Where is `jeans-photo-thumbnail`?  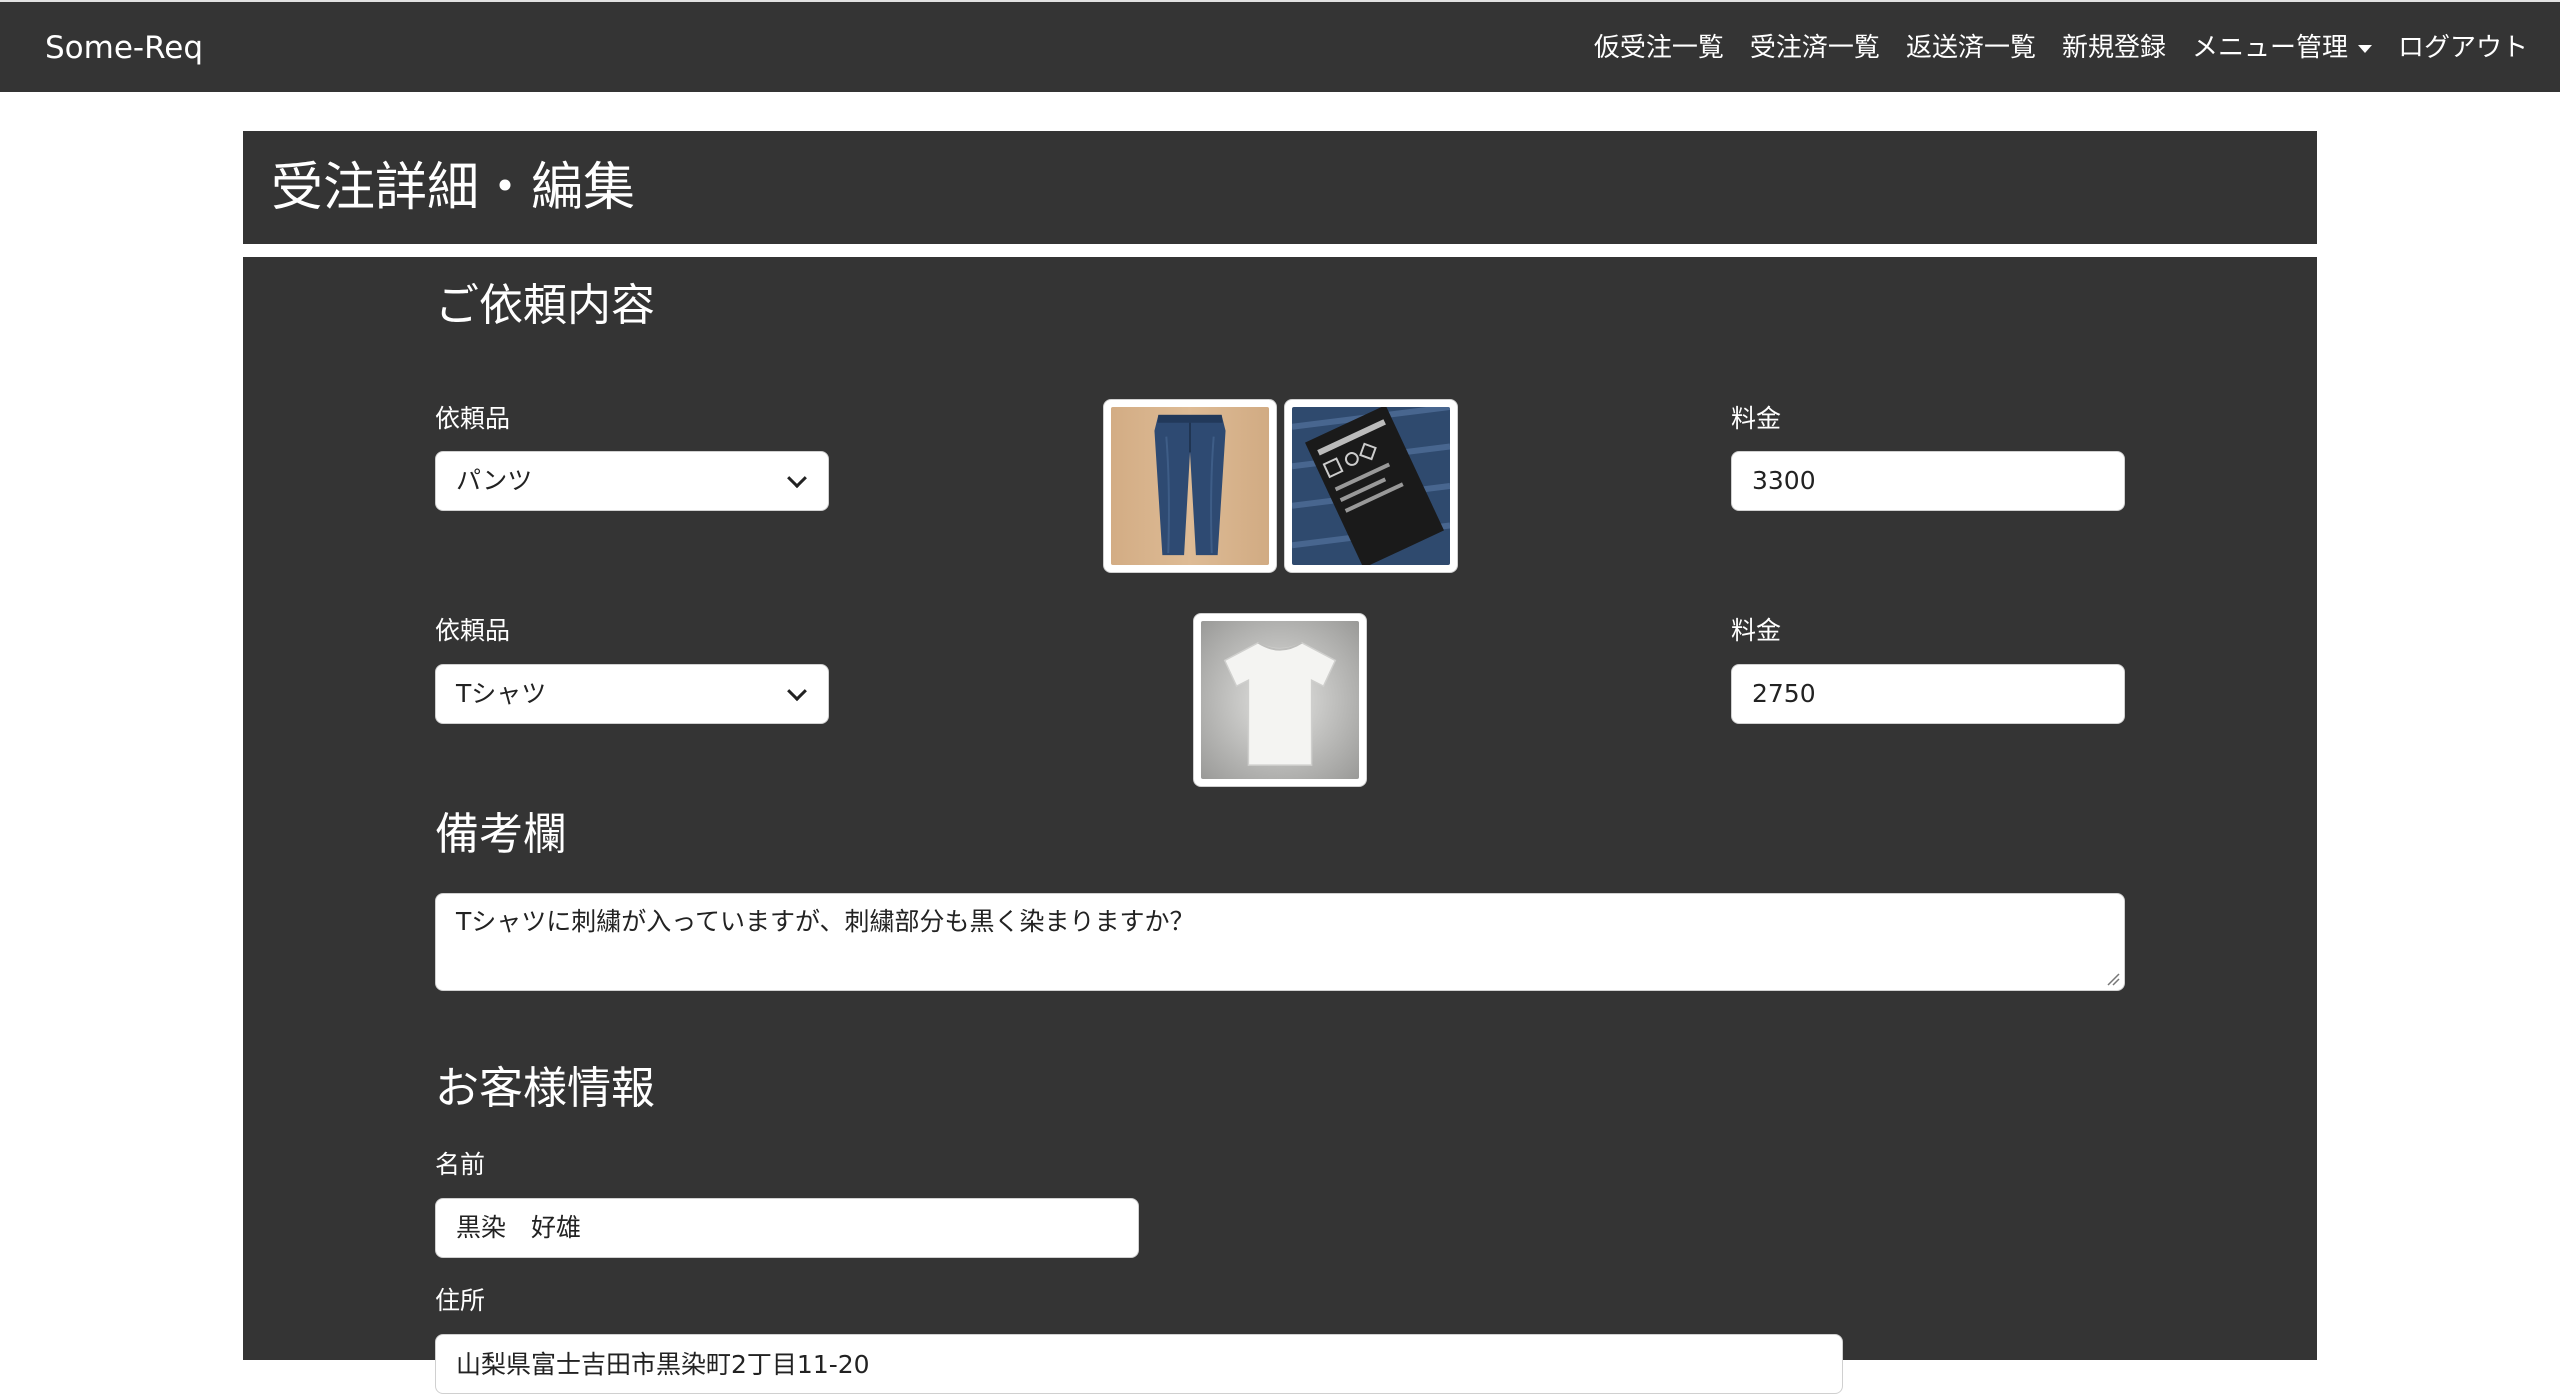 jeans-photo-thumbnail is located at coordinates (1190, 486).